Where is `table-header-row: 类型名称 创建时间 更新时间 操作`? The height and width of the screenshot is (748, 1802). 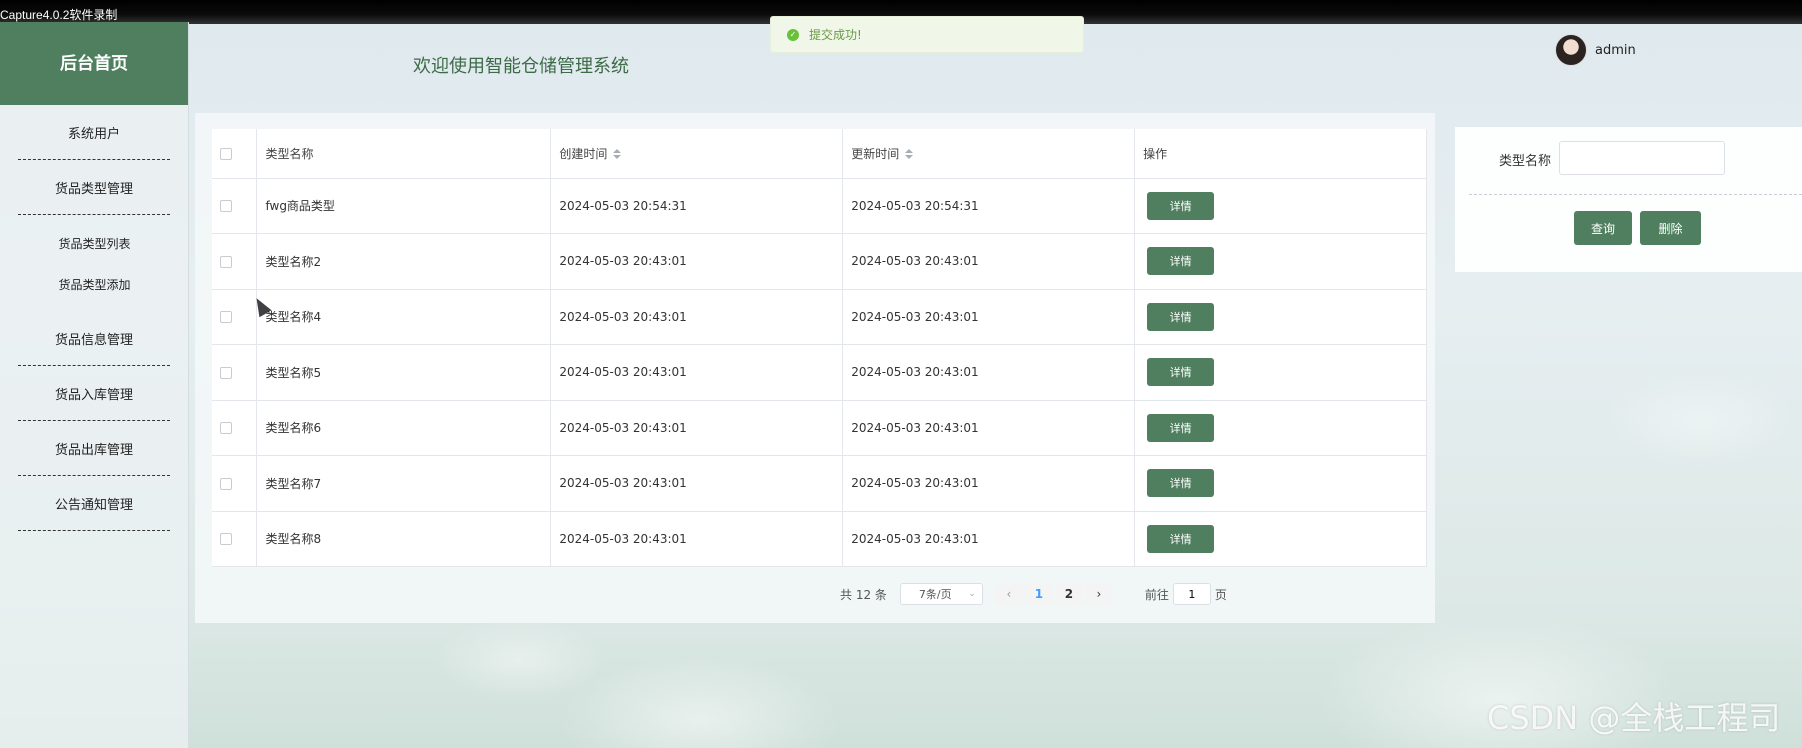
table-header-row: 类型名称 创建时间 更新时间 操作 is located at coordinates (819, 154).